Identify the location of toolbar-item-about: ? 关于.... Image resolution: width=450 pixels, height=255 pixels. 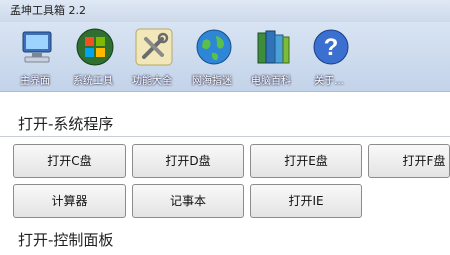
(329, 57).